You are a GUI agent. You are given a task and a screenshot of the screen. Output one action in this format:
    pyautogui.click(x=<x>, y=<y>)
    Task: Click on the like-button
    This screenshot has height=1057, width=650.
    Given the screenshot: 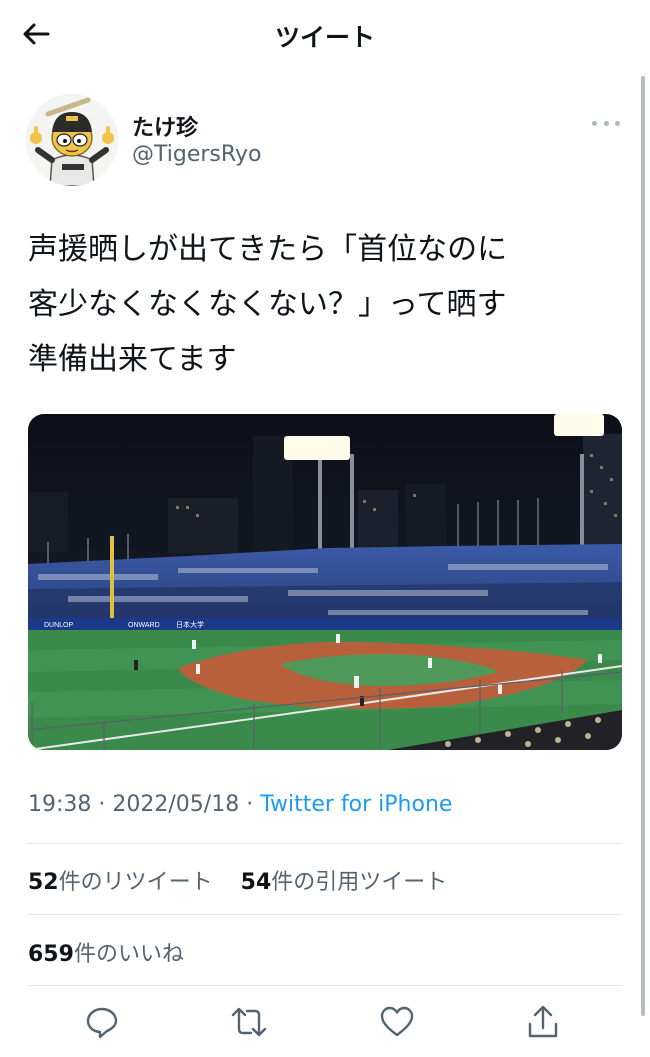 What is the action you would take?
    pyautogui.click(x=397, y=1022)
    